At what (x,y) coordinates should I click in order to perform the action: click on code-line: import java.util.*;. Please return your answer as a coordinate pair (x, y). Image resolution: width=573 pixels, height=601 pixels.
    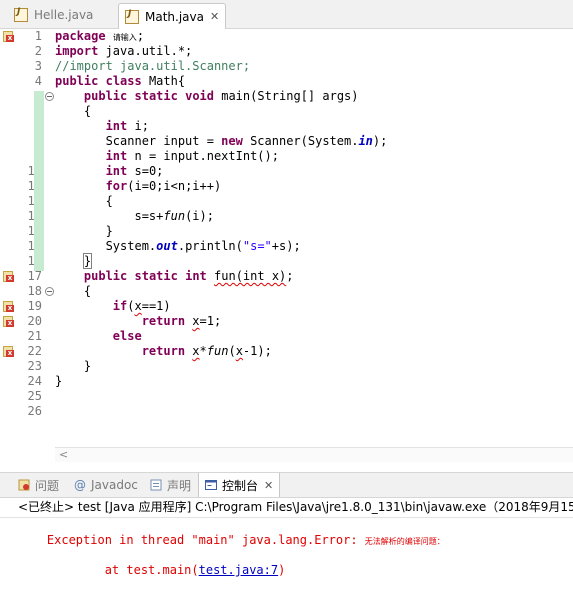
    Looking at the image, I should click on (314, 51).